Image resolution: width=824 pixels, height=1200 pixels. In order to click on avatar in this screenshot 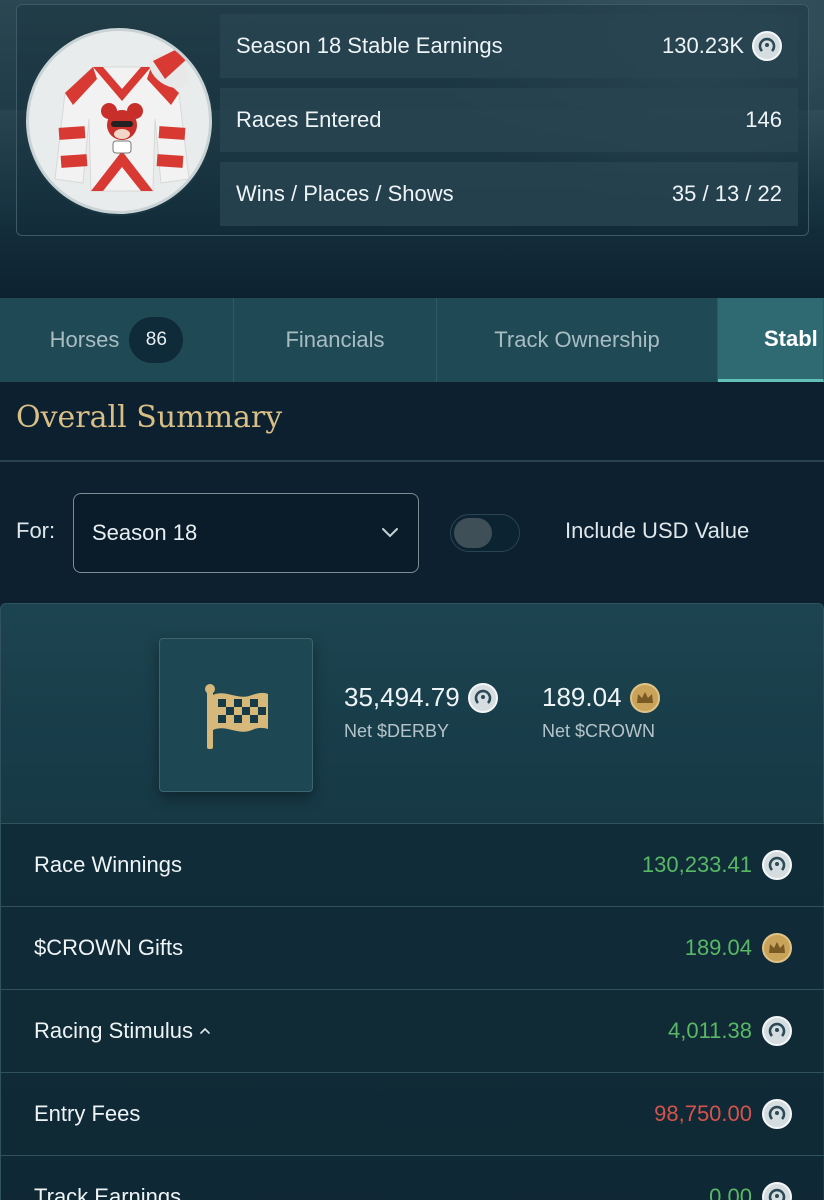, I will do `click(119, 121)`.